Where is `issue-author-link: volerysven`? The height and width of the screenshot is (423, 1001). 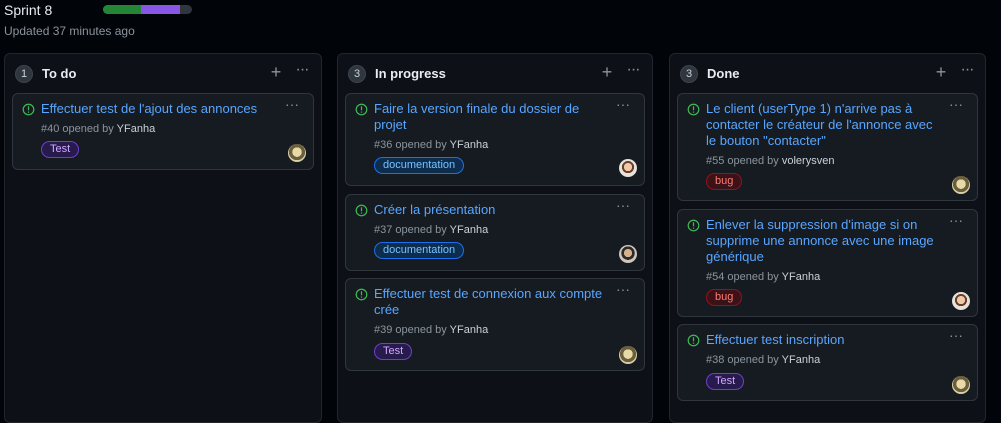
issue-author-link: volerysven is located at coordinates (808, 161).